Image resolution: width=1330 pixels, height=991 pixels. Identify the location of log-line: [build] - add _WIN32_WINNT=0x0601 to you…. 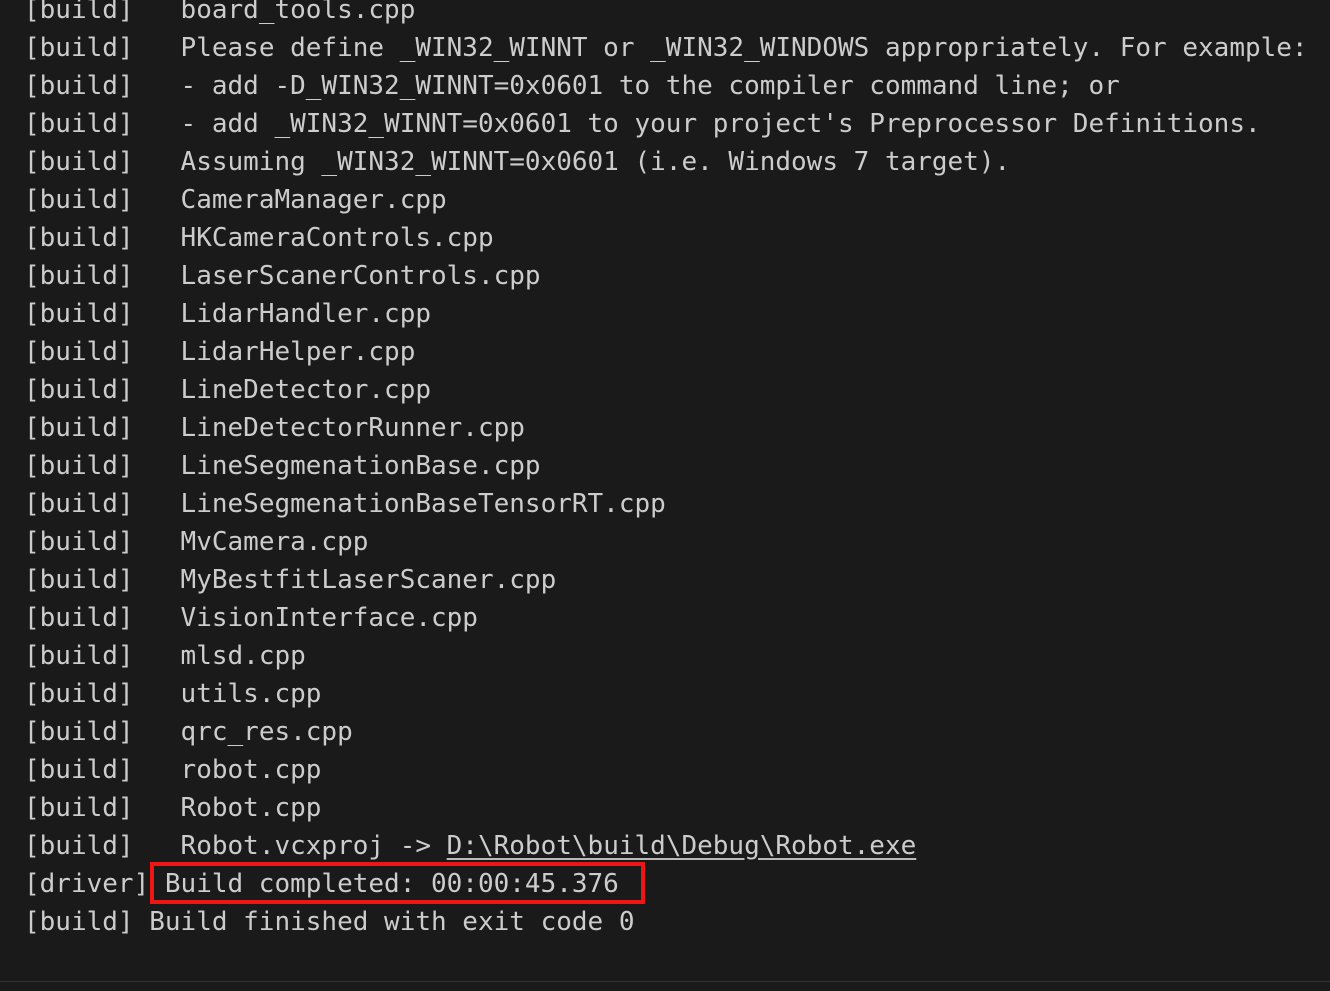
(665, 124).